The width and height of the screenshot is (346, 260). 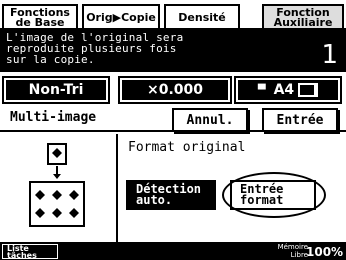 I want to click on tab-original-copy-label: Orig▶Copie, so click(x=121, y=17).